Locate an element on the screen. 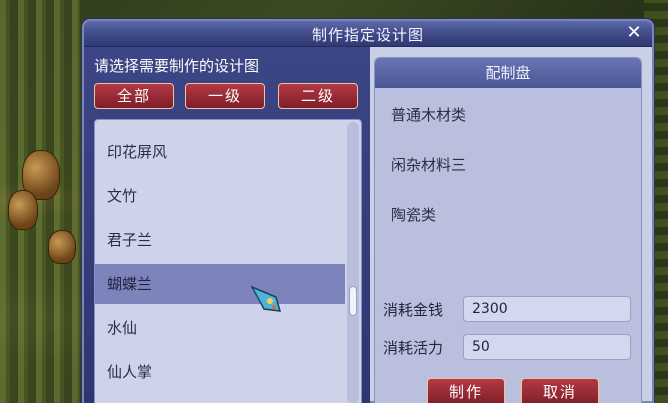 The image size is (668, 403). list-item: 水仙 is located at coordinates (220, 328).